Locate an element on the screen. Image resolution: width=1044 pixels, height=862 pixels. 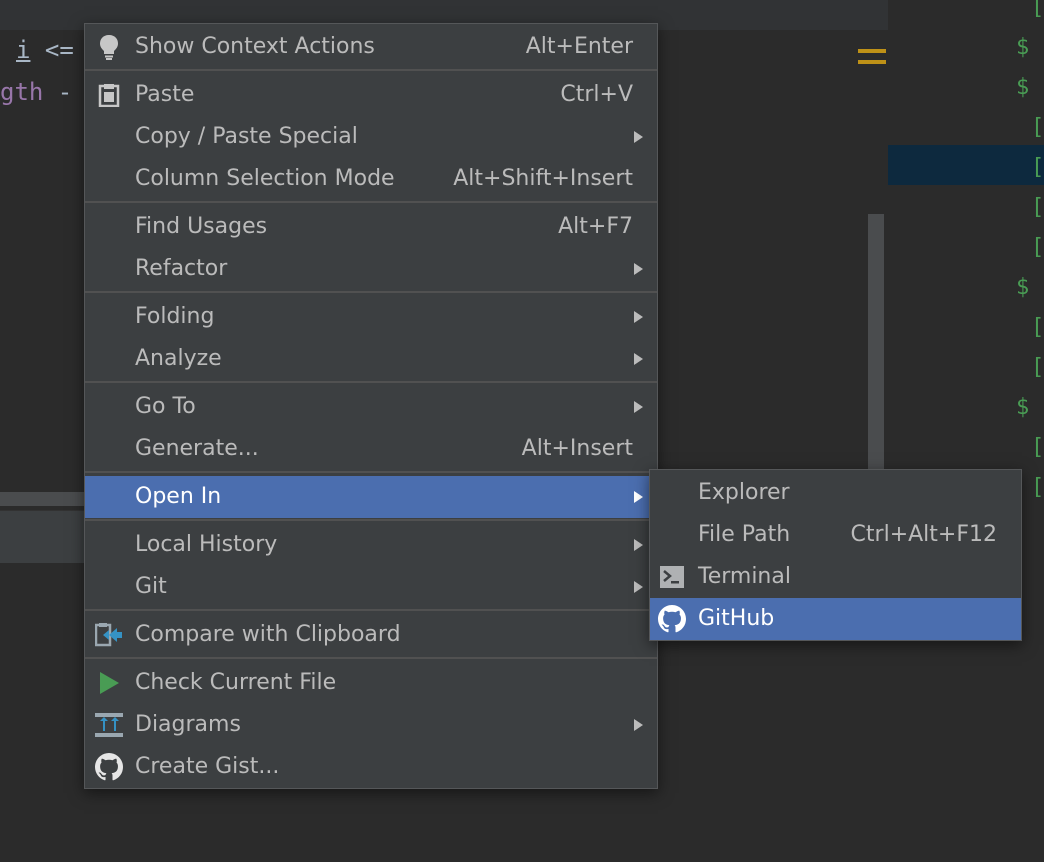
menu-item-label: Refactor is located at coordinates (181, 268).